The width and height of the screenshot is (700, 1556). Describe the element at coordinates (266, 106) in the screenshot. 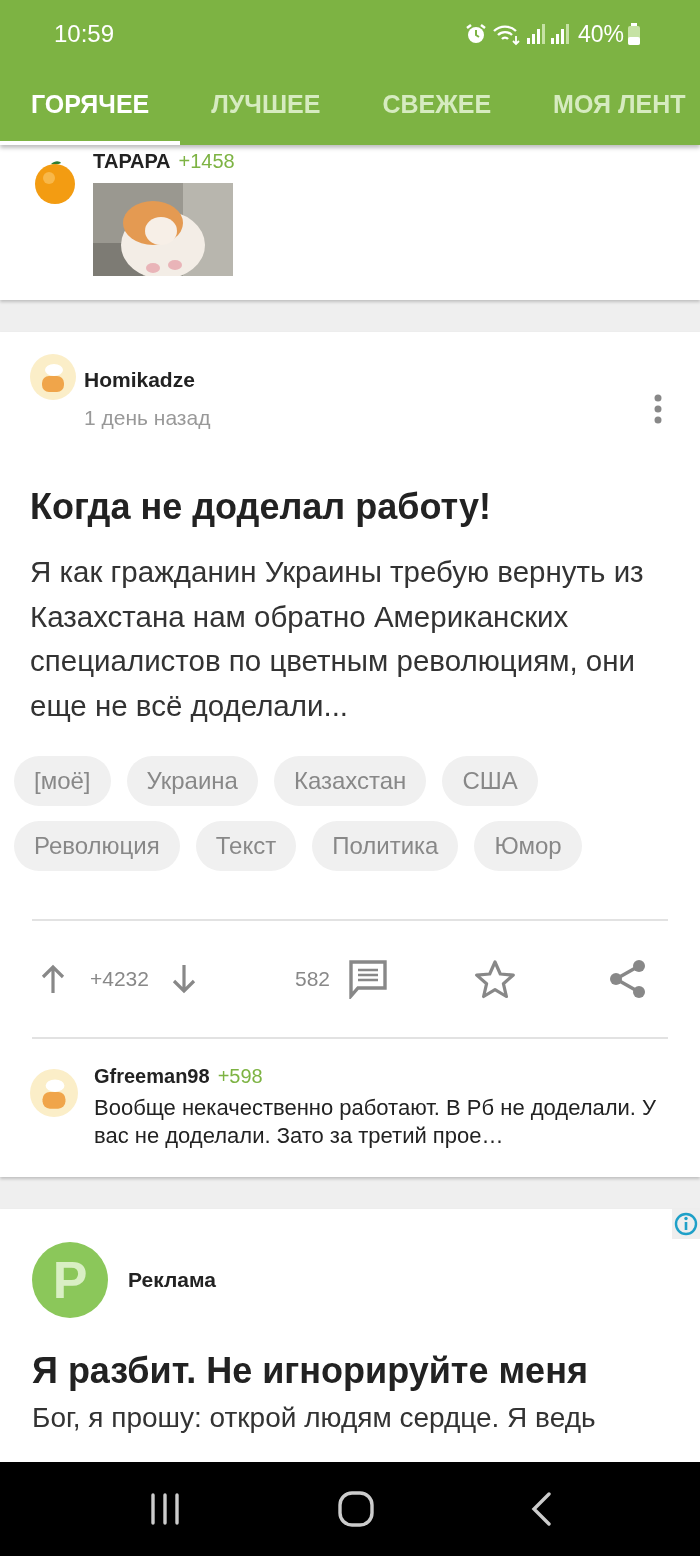

I see `feed-tab: ЛУЧШЕЕ` at that location.